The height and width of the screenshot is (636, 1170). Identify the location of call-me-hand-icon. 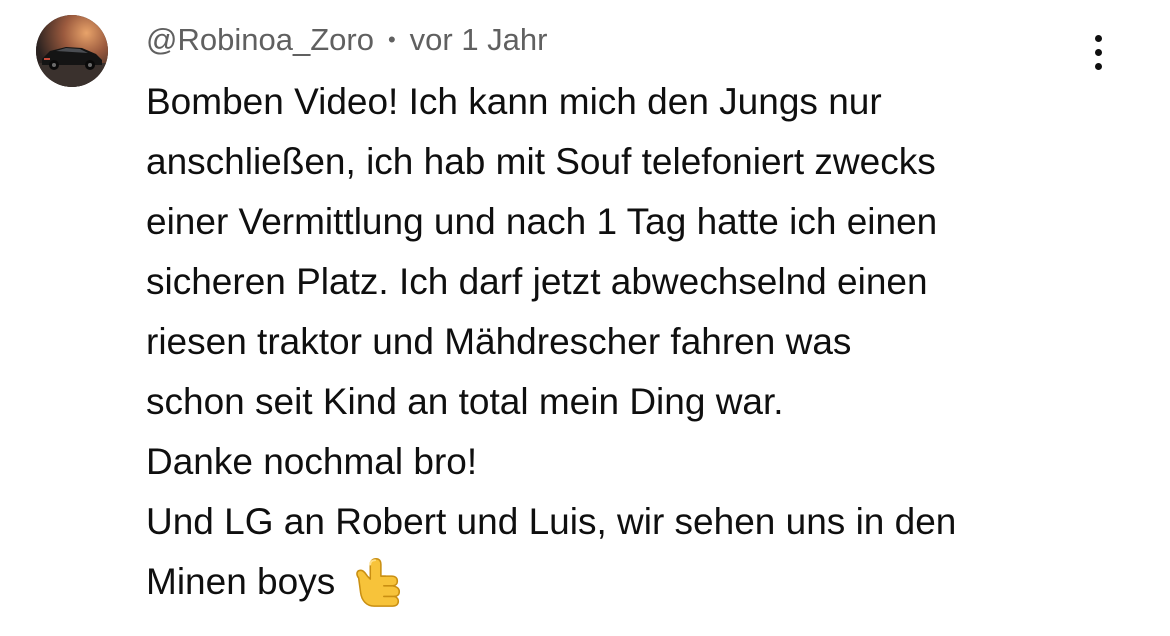
(378, 580).